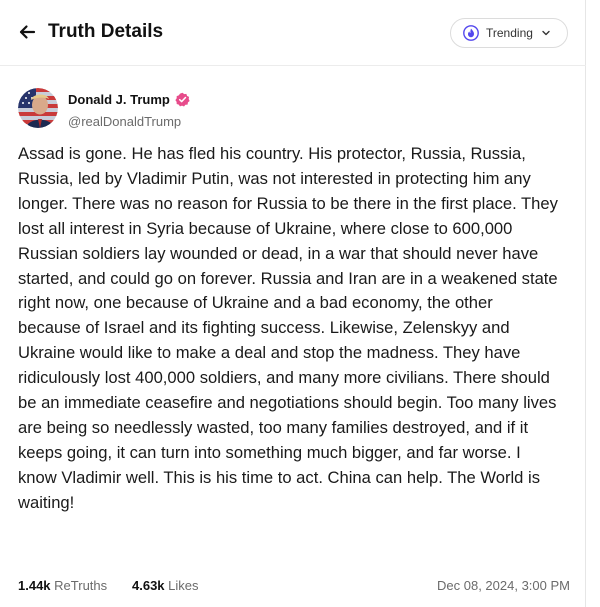 The image size is (600, 607). I want to click on feed-selector-dropdown: Trending, so click(509, 33).